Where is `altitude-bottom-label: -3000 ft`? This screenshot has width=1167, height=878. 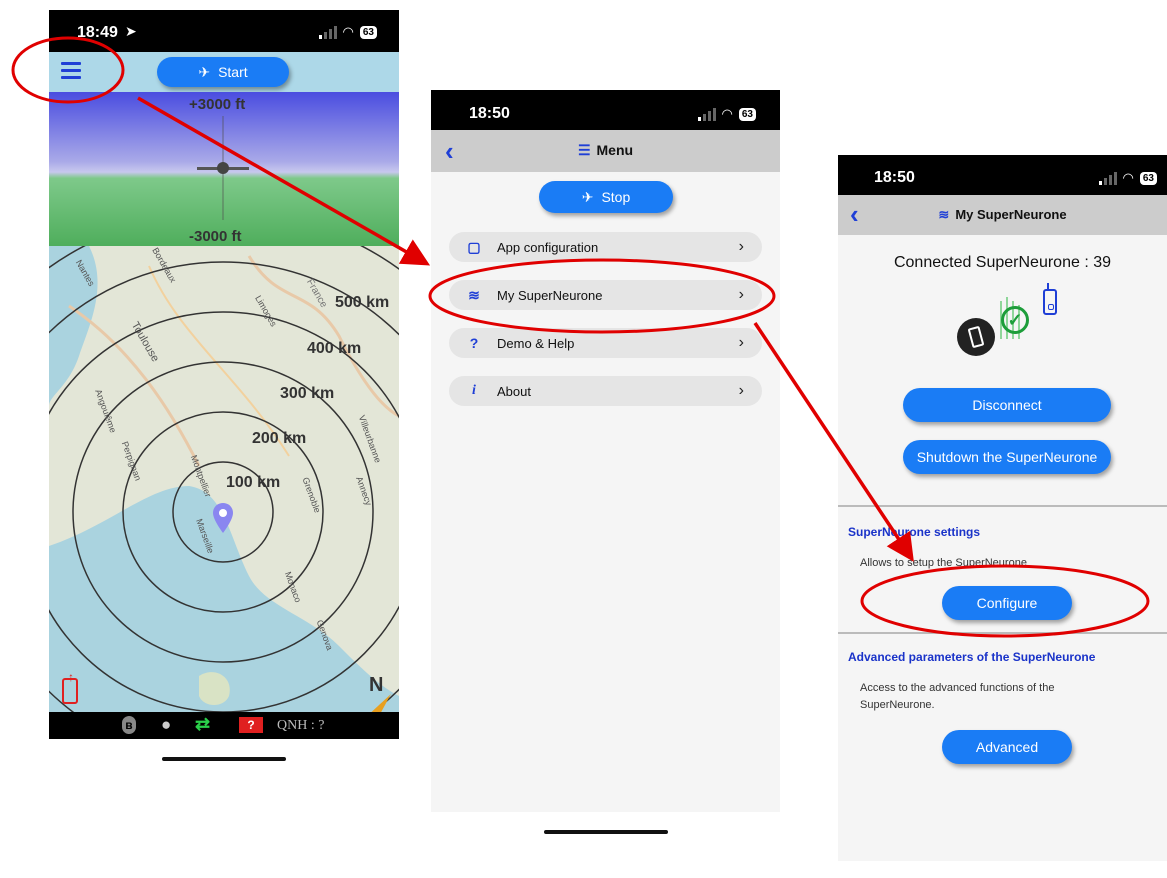
altitude-bottom-label: -3000 ft is located at coordinates (215, 236).